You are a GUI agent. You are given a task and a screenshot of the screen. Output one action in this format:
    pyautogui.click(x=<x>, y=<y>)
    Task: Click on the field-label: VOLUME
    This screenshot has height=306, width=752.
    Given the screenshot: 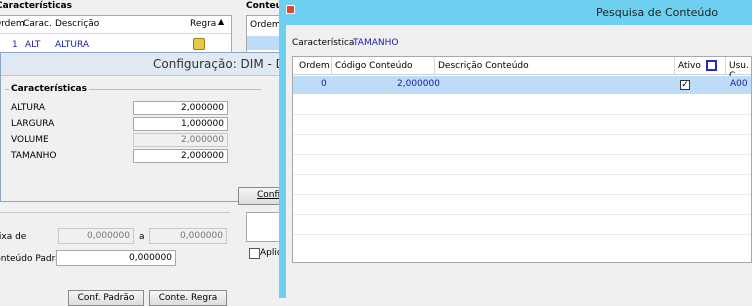 What is the action you would take?
    pyautogui.click(x=30, y=140)
    